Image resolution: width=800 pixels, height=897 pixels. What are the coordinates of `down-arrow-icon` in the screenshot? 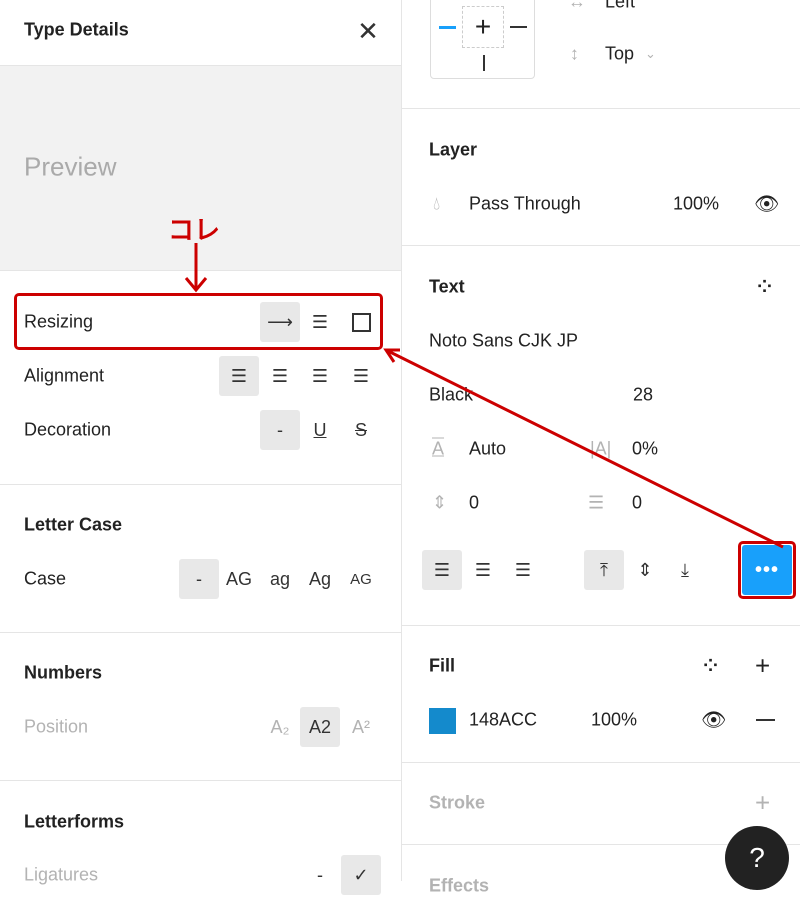 It's located at (196, 268).